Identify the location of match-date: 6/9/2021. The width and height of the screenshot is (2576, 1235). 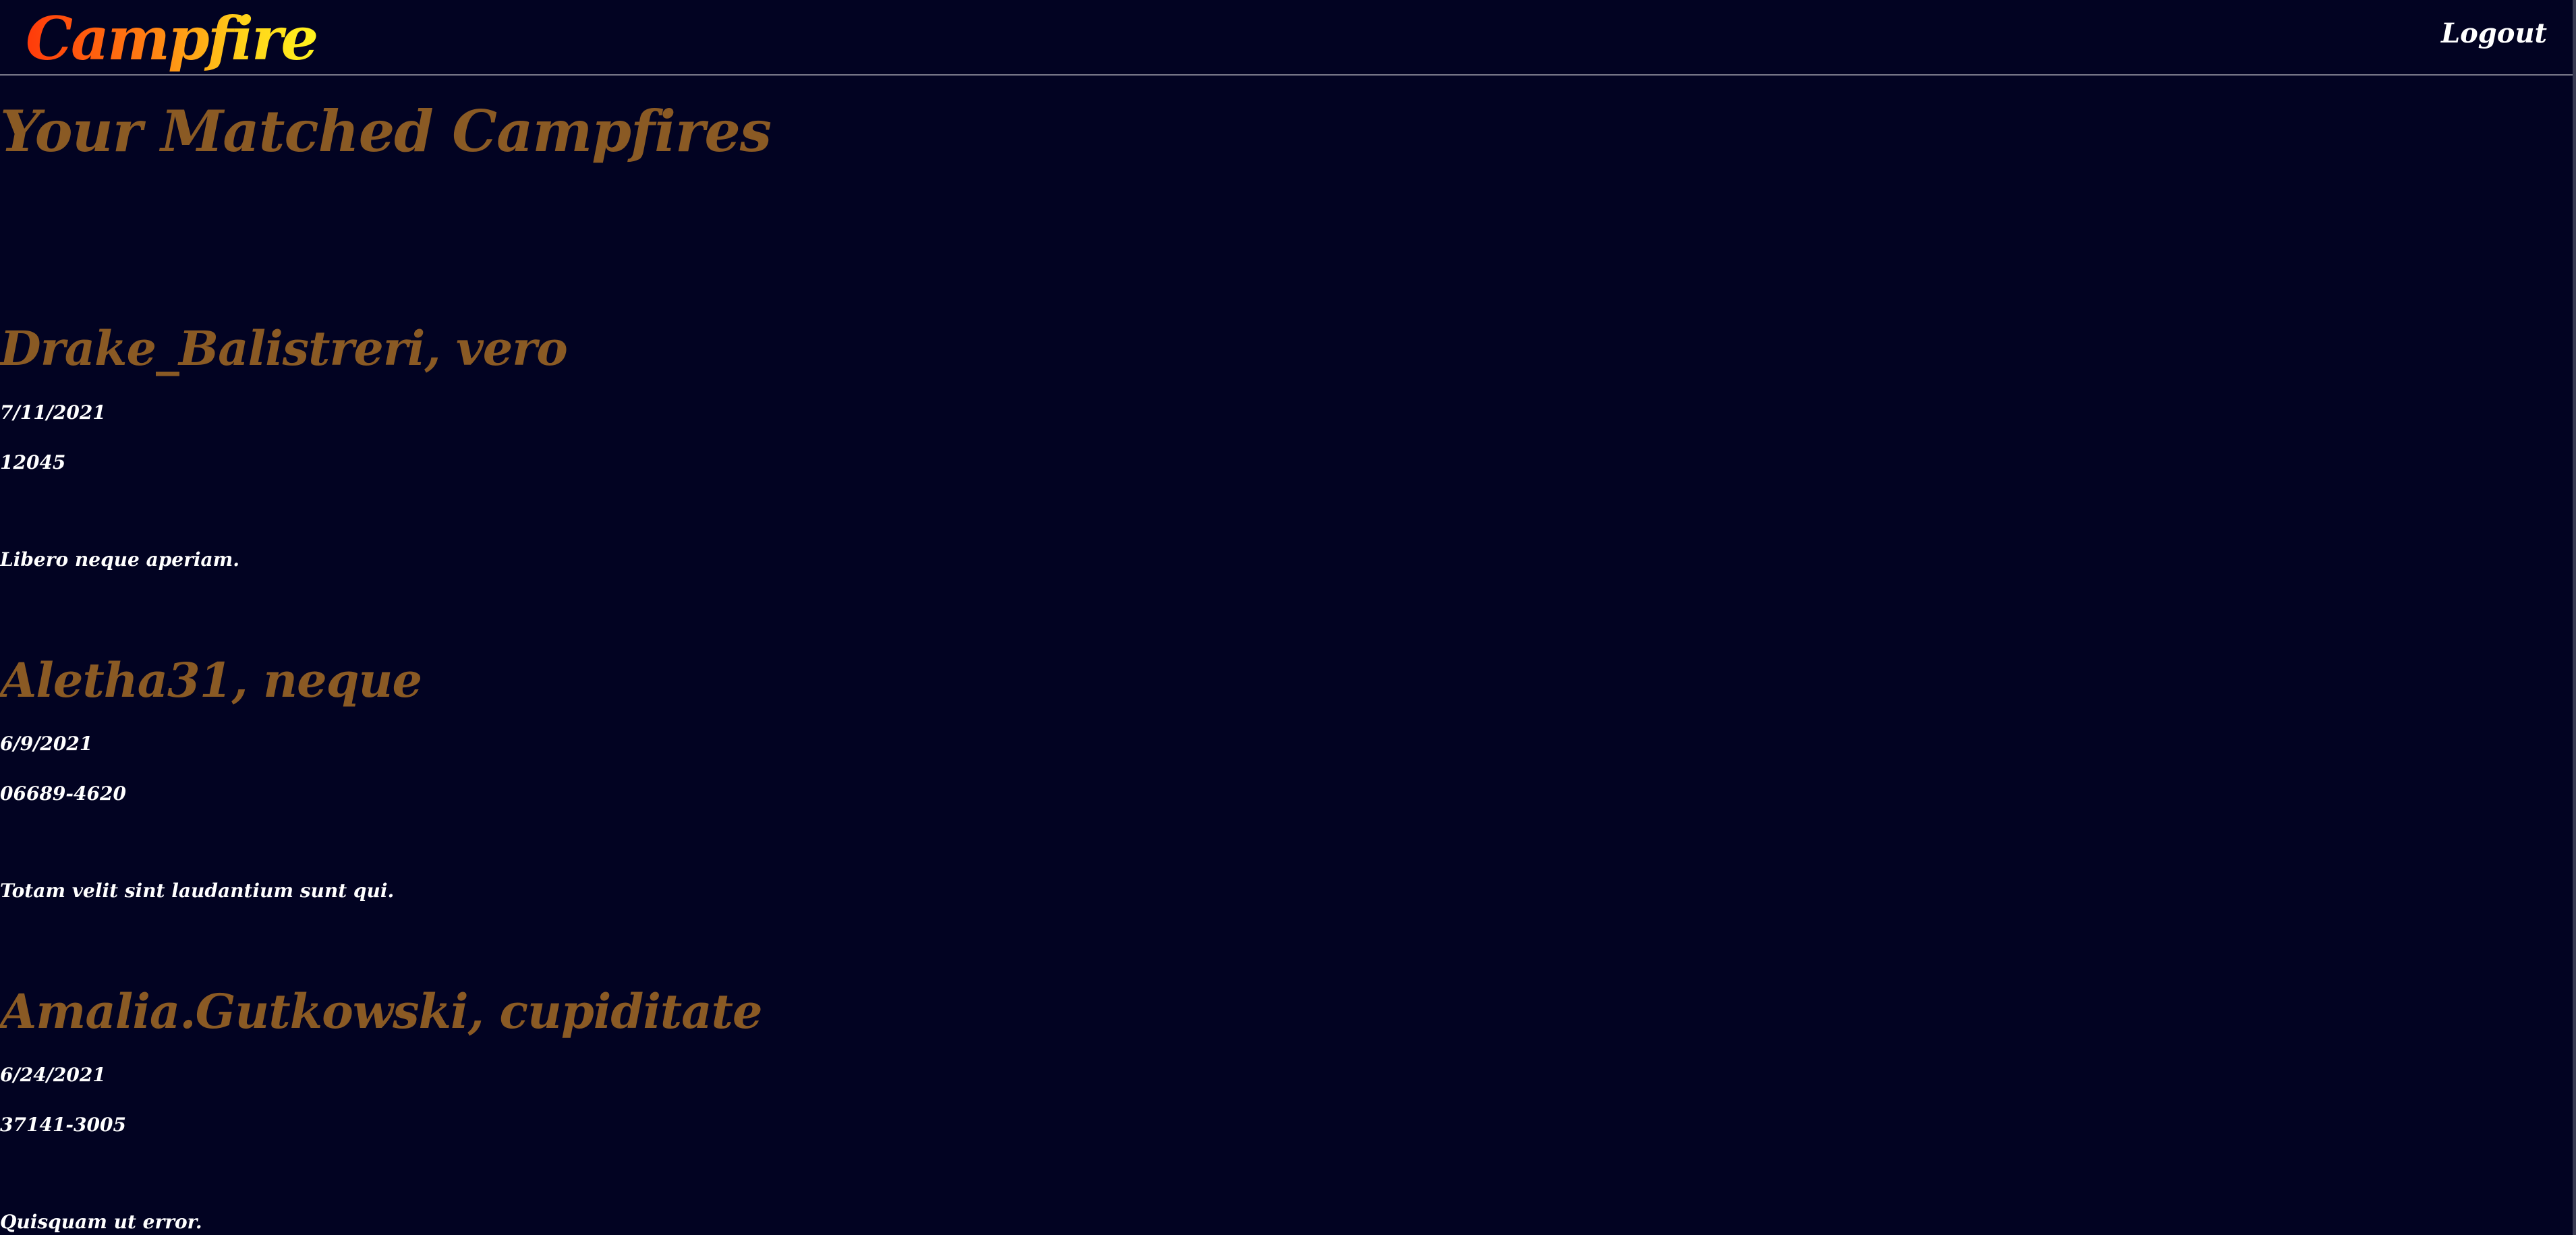
(46, 744).